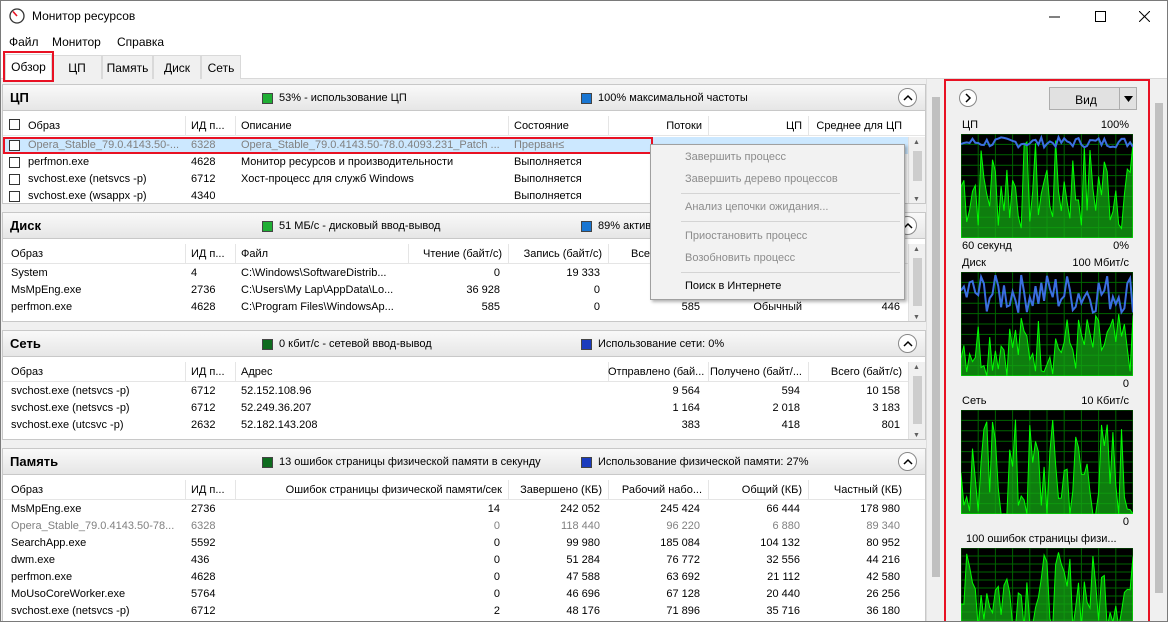 Image resolution: width=1168 pixels, height=622 pixels. What do you see at coordinates (655, 126) in the screenshot?
I see `column-threads: Потоки` at bounding box center [655, 126].